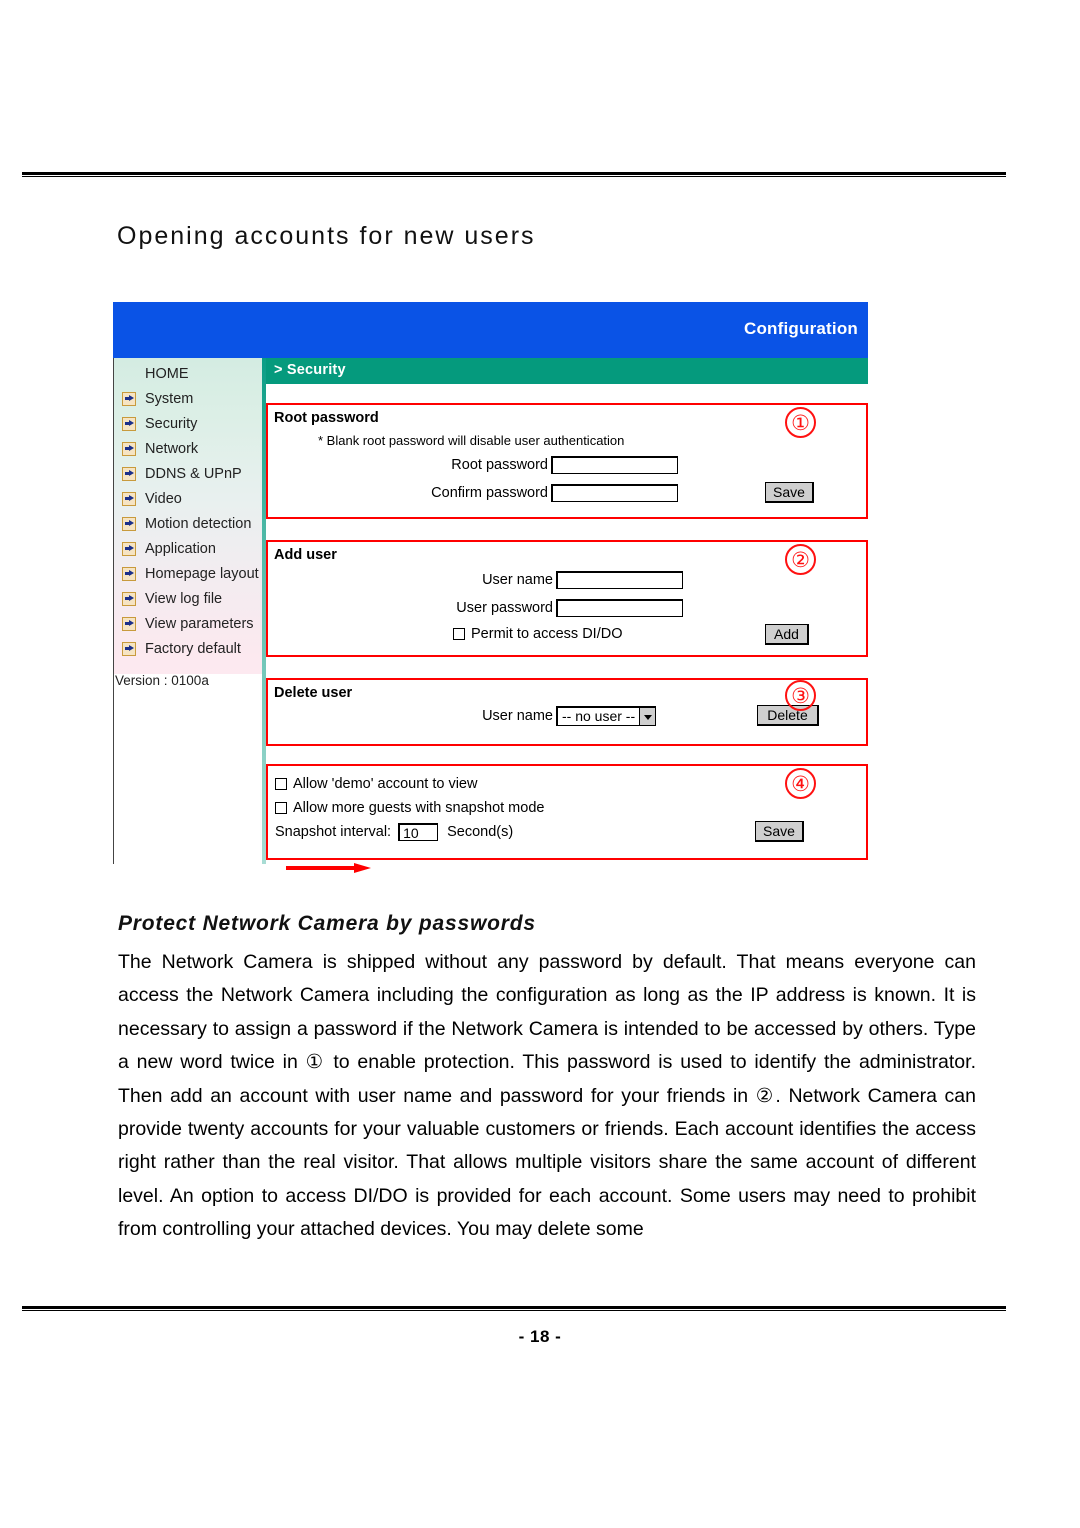 This screenshot has height=1528, width=1080. What do you see at coordinates (326, 236) in the screenshot?
I see `page-title: Opening accounts for new users` at bounding box center [326, 236].